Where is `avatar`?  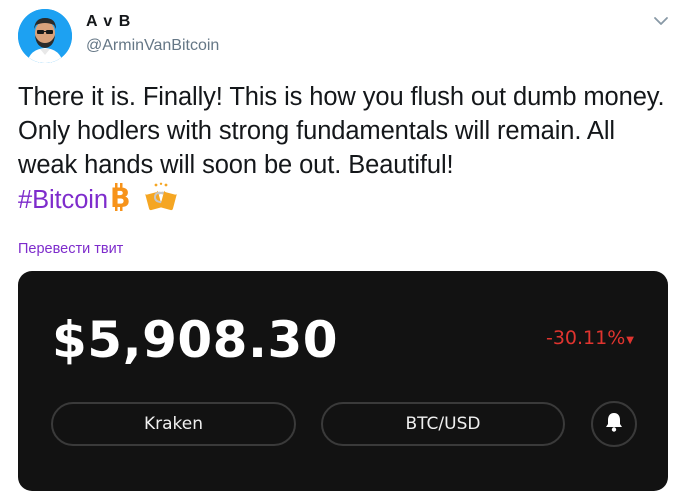
avatar is located at coordinates (45, 36).